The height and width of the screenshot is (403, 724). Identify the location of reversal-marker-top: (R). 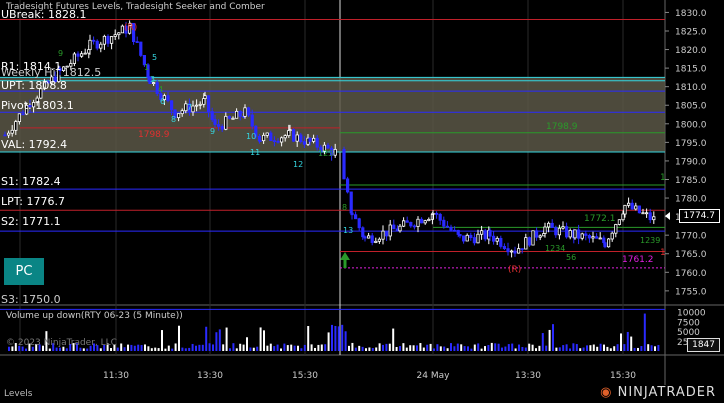
(131, 28).